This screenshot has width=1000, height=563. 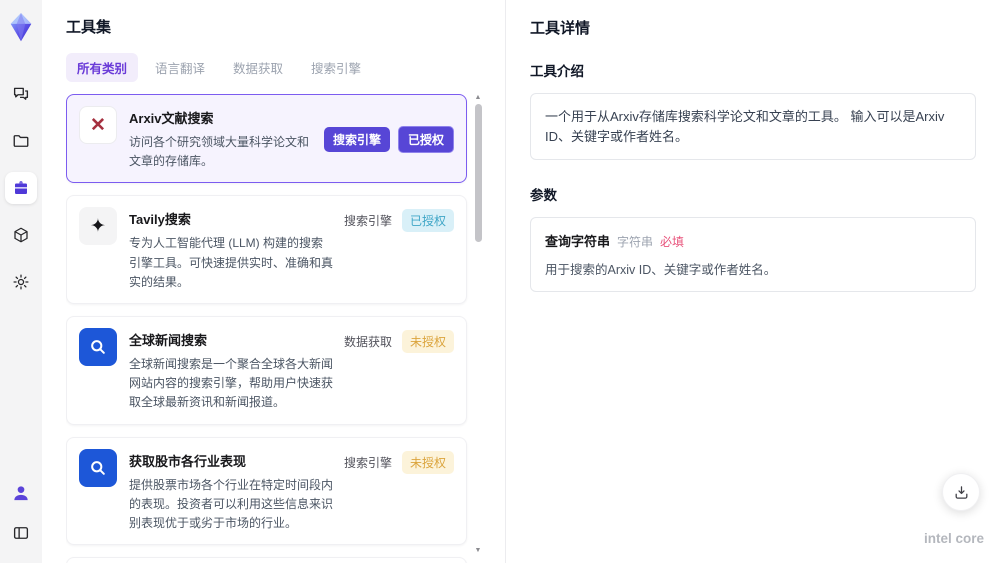 I want to click on tool-card: ✕ ✦ 全球新闻搜索 全球新闻, so click(x=266, y=370).